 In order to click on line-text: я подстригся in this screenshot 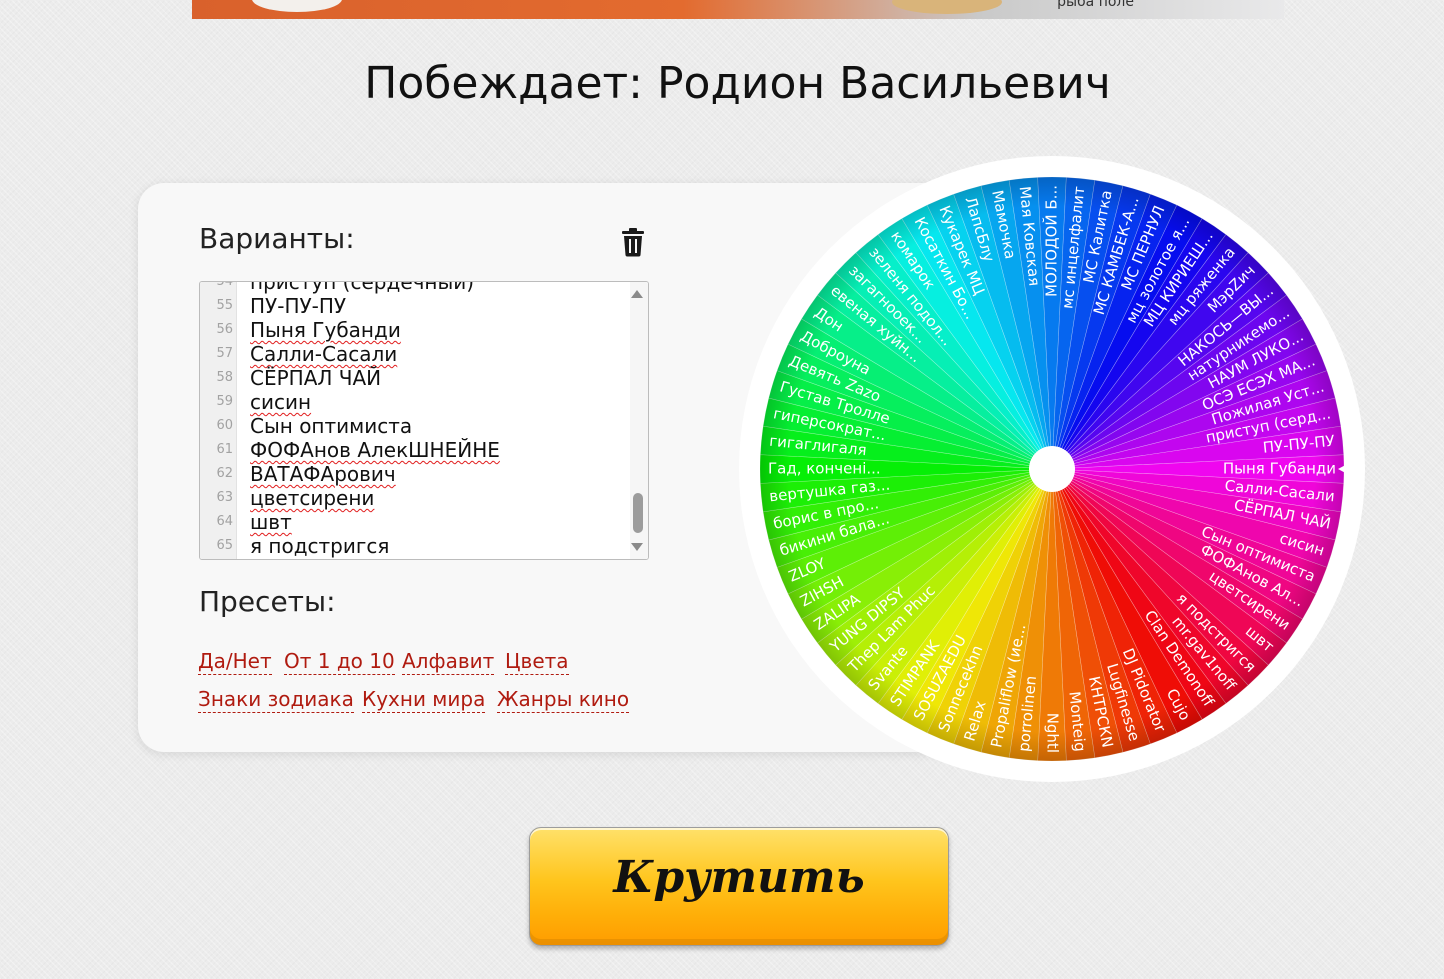, I will do `click(319, 546)`.